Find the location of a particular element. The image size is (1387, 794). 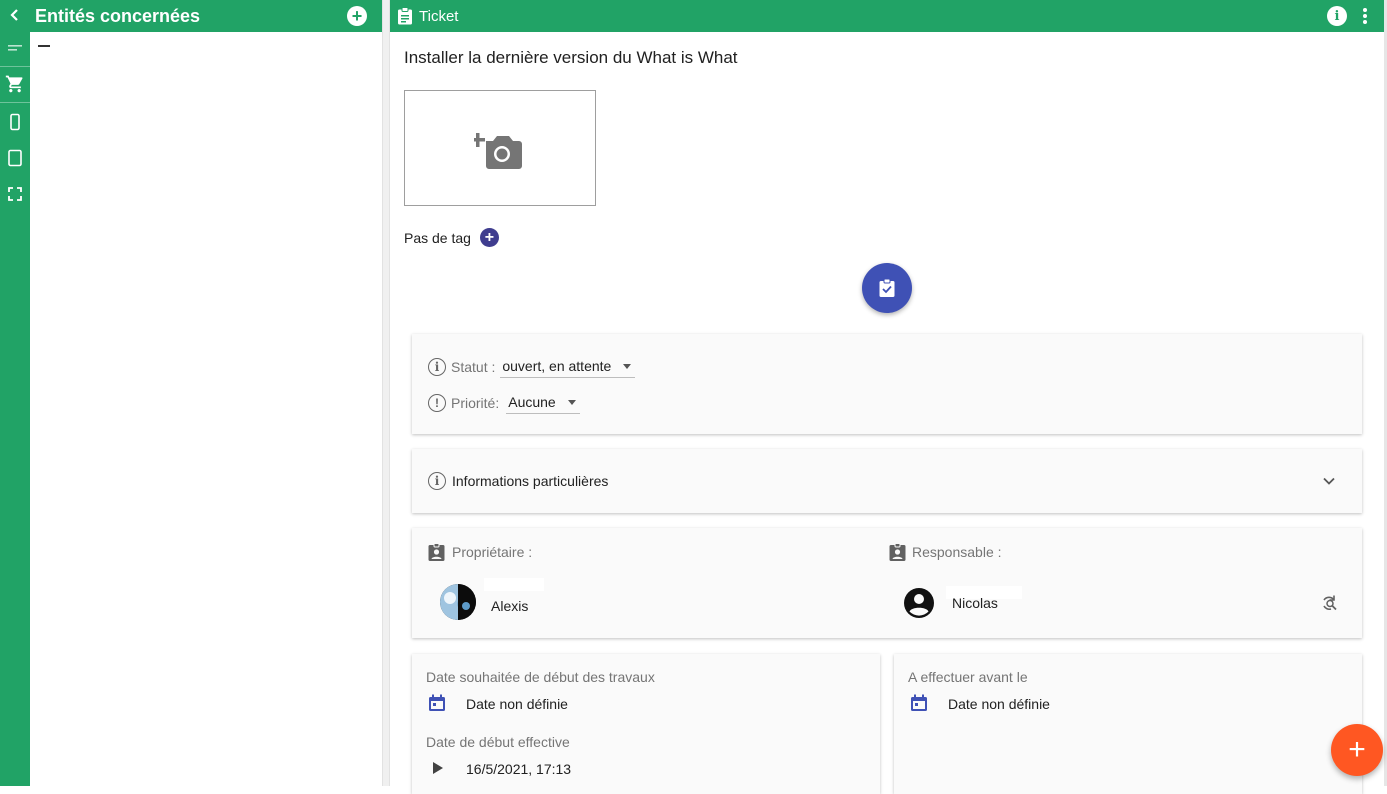

wished-start-label: Date souhaitée de début des travaux is located at coordinates (540, 677).